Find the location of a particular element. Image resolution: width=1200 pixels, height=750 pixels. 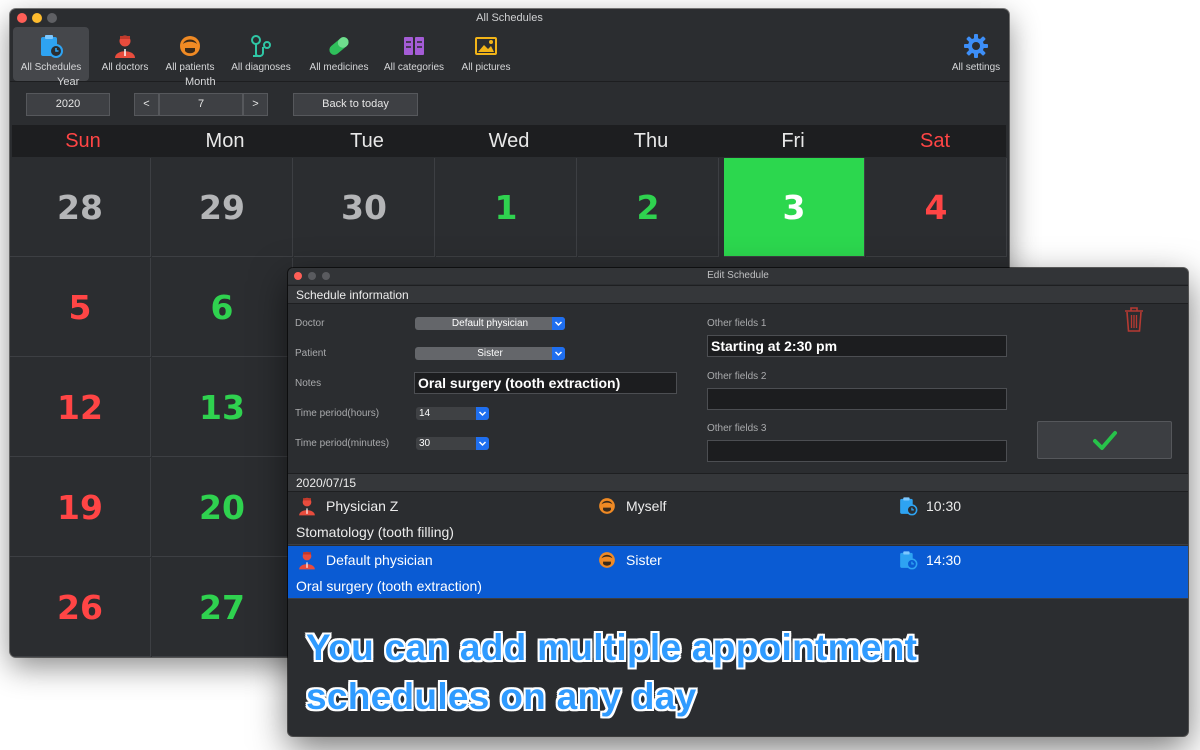

doctor-value: Default physician is located at coordinates (490, 323).